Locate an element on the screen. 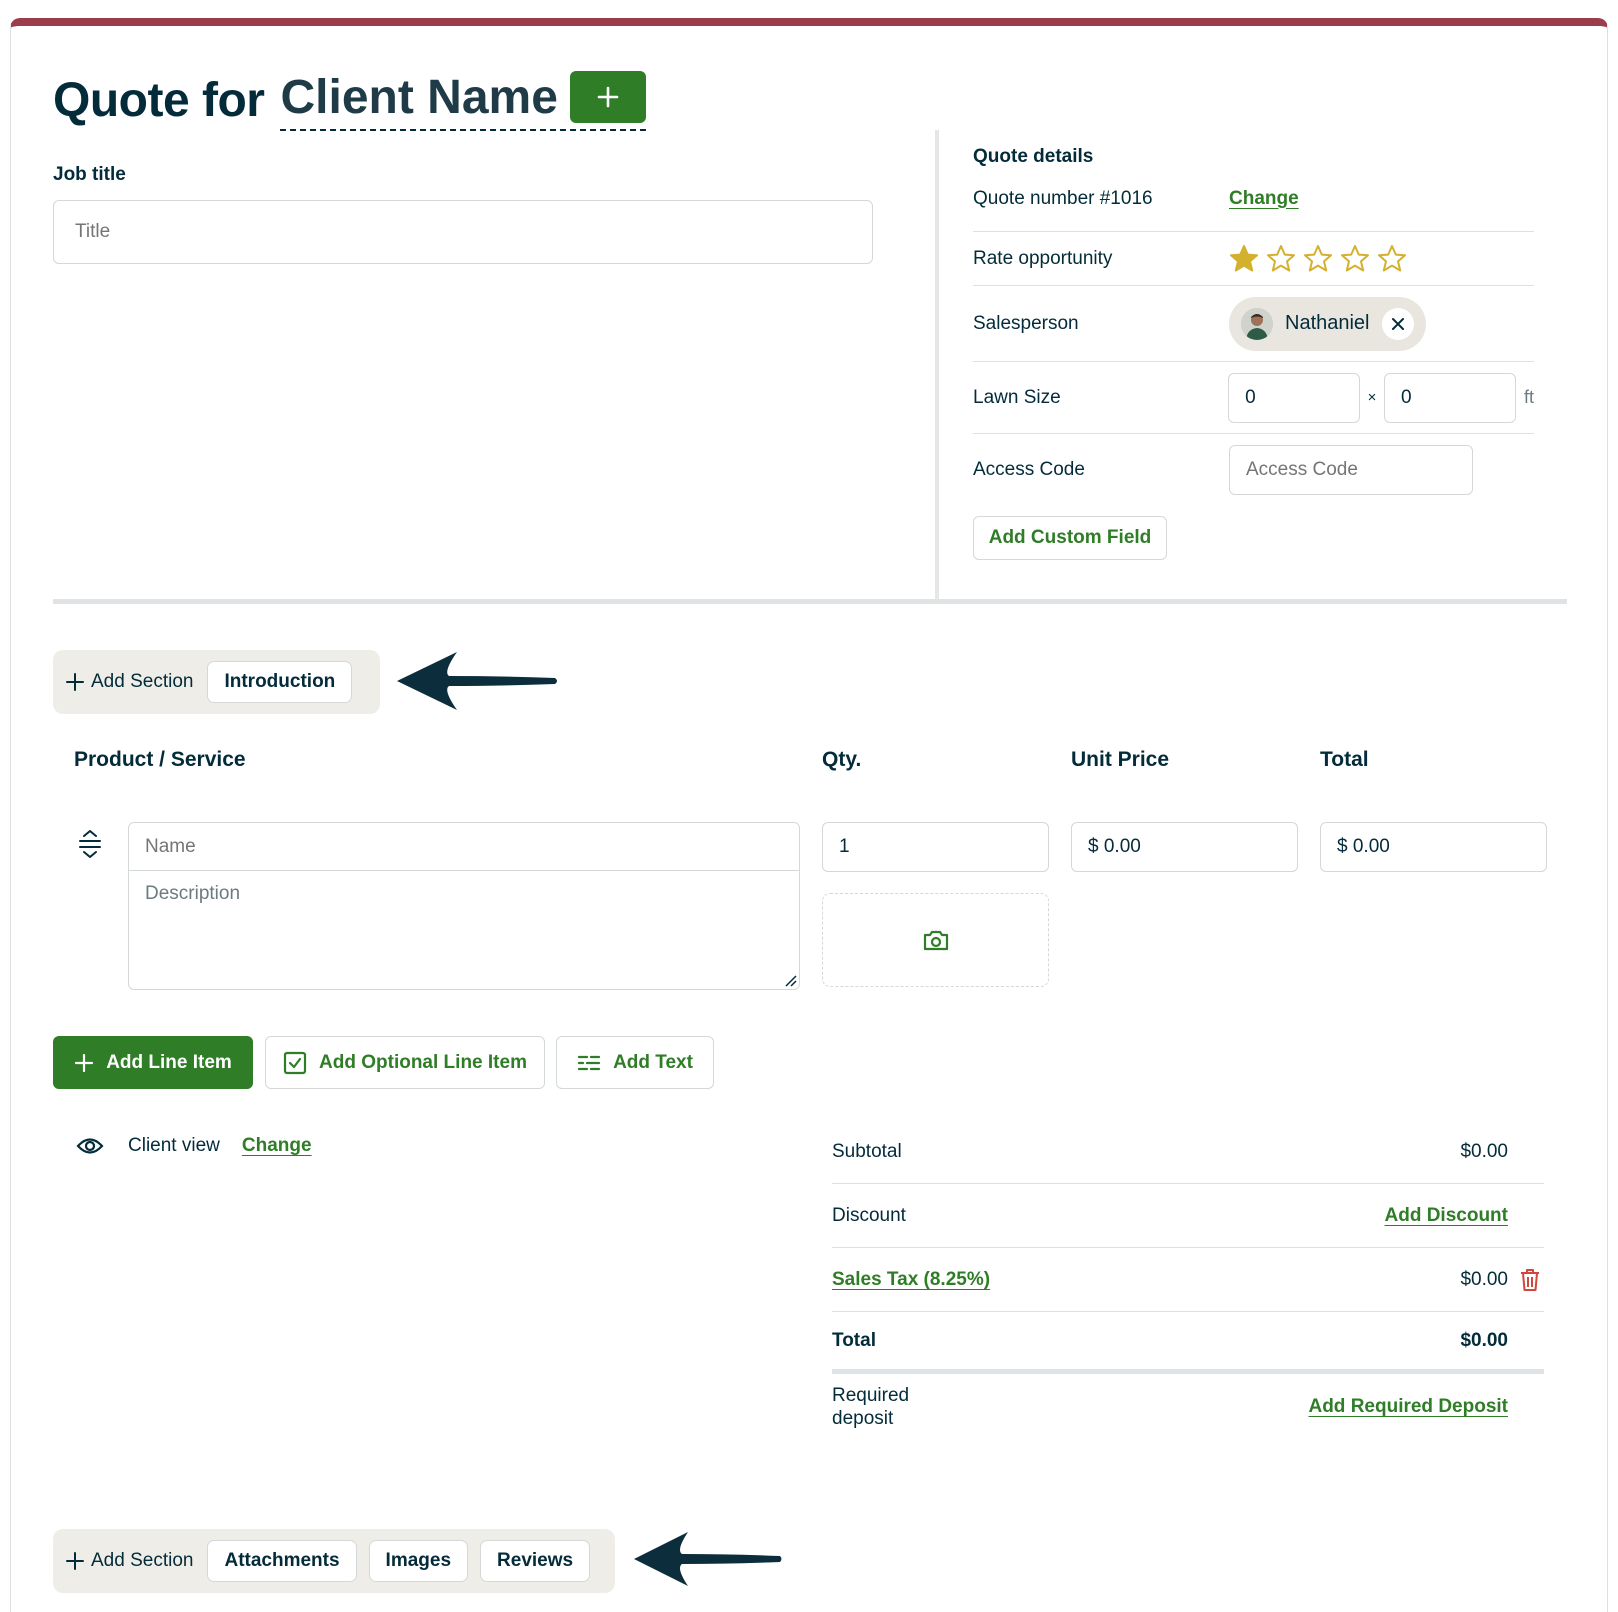  deposit-row: Required deposit Add Required Deposit is located at coordinates (1188, 1410).